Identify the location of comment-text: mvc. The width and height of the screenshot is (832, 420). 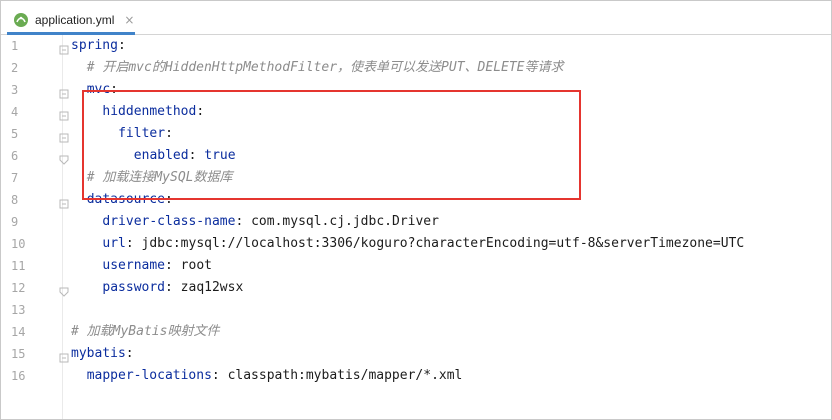
(140, 67).